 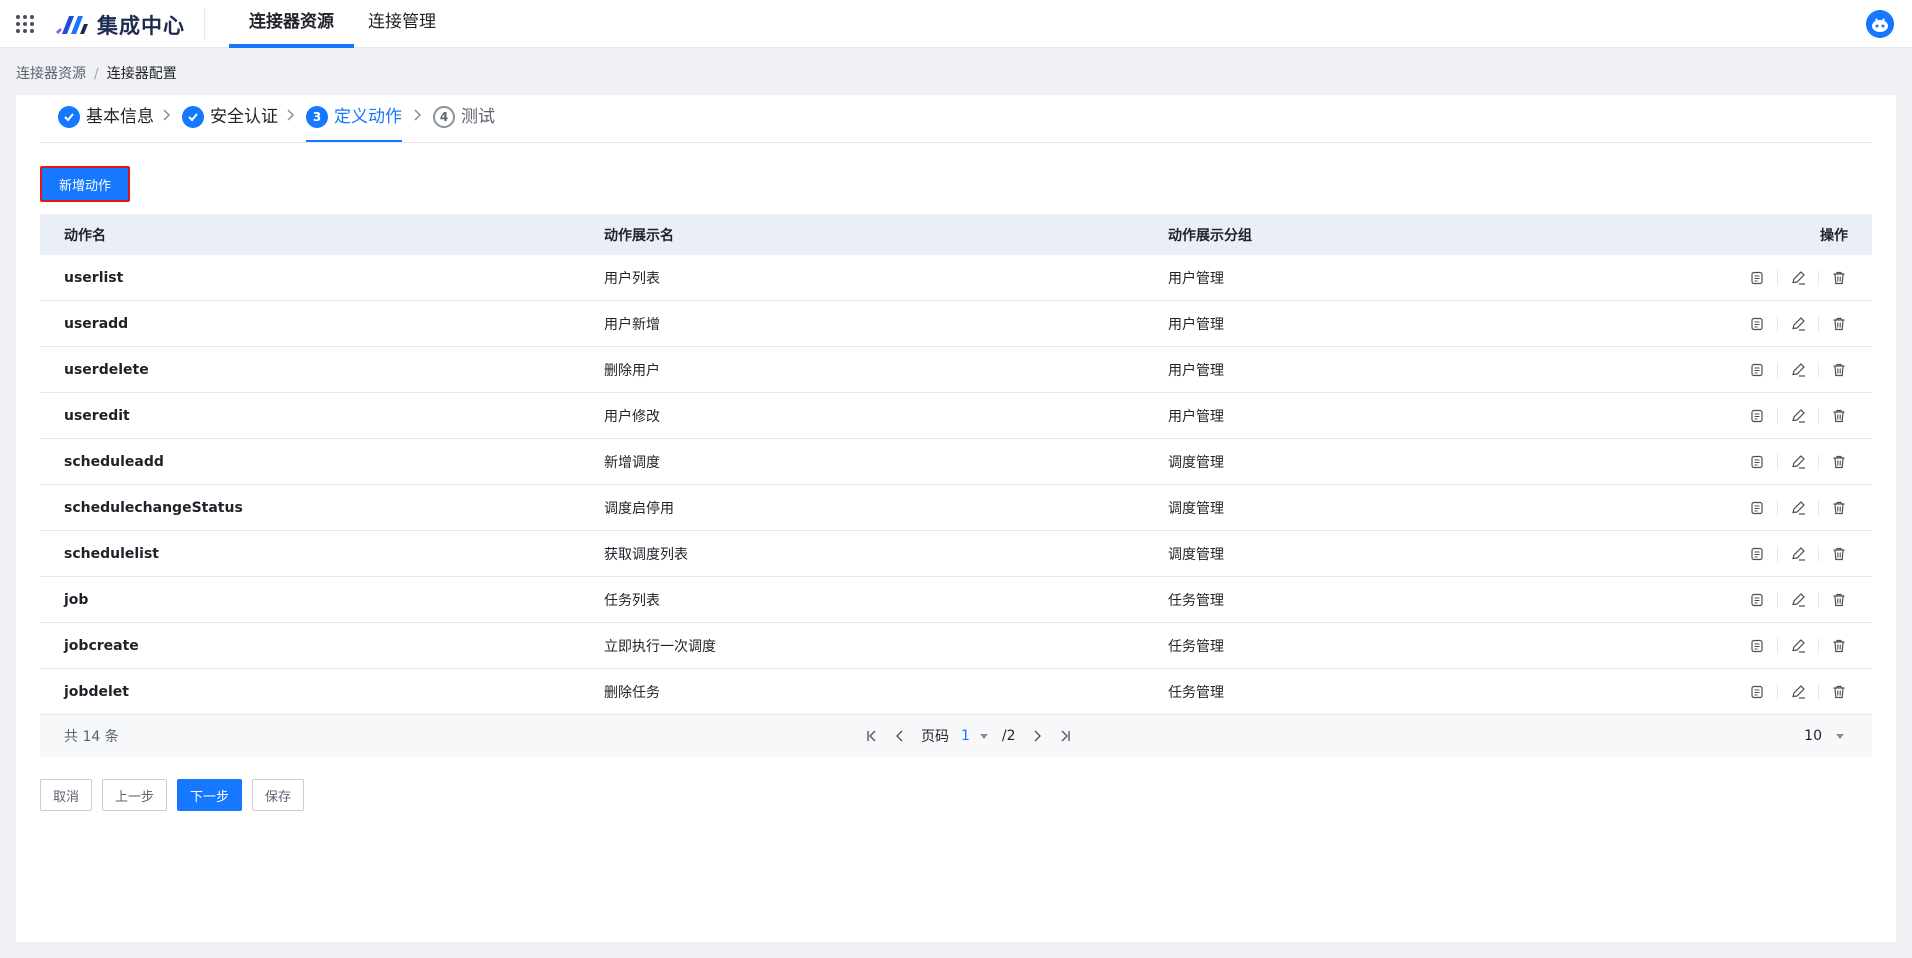 I want to click on tab-connection-management: 连接管理, so click(x=402, y=24).